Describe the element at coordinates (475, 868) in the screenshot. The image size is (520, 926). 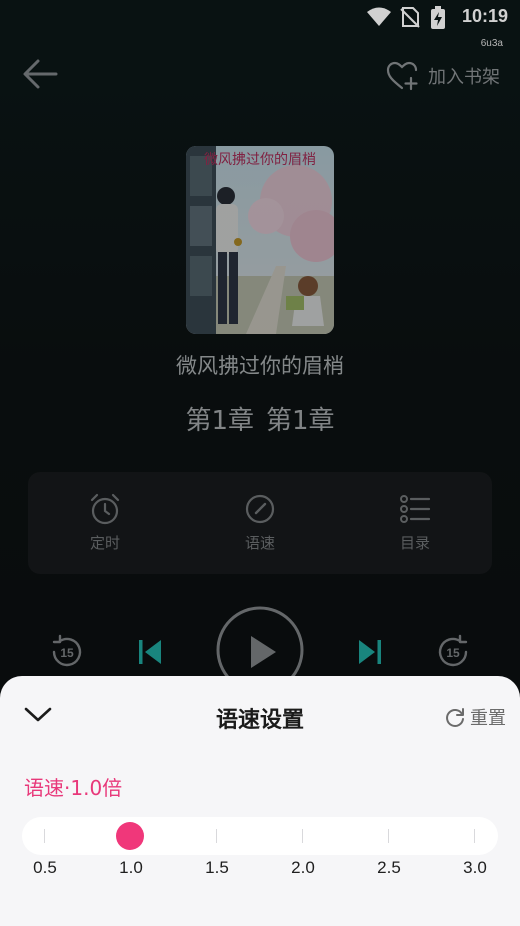
I see `speed-option: 3.0` at that location.